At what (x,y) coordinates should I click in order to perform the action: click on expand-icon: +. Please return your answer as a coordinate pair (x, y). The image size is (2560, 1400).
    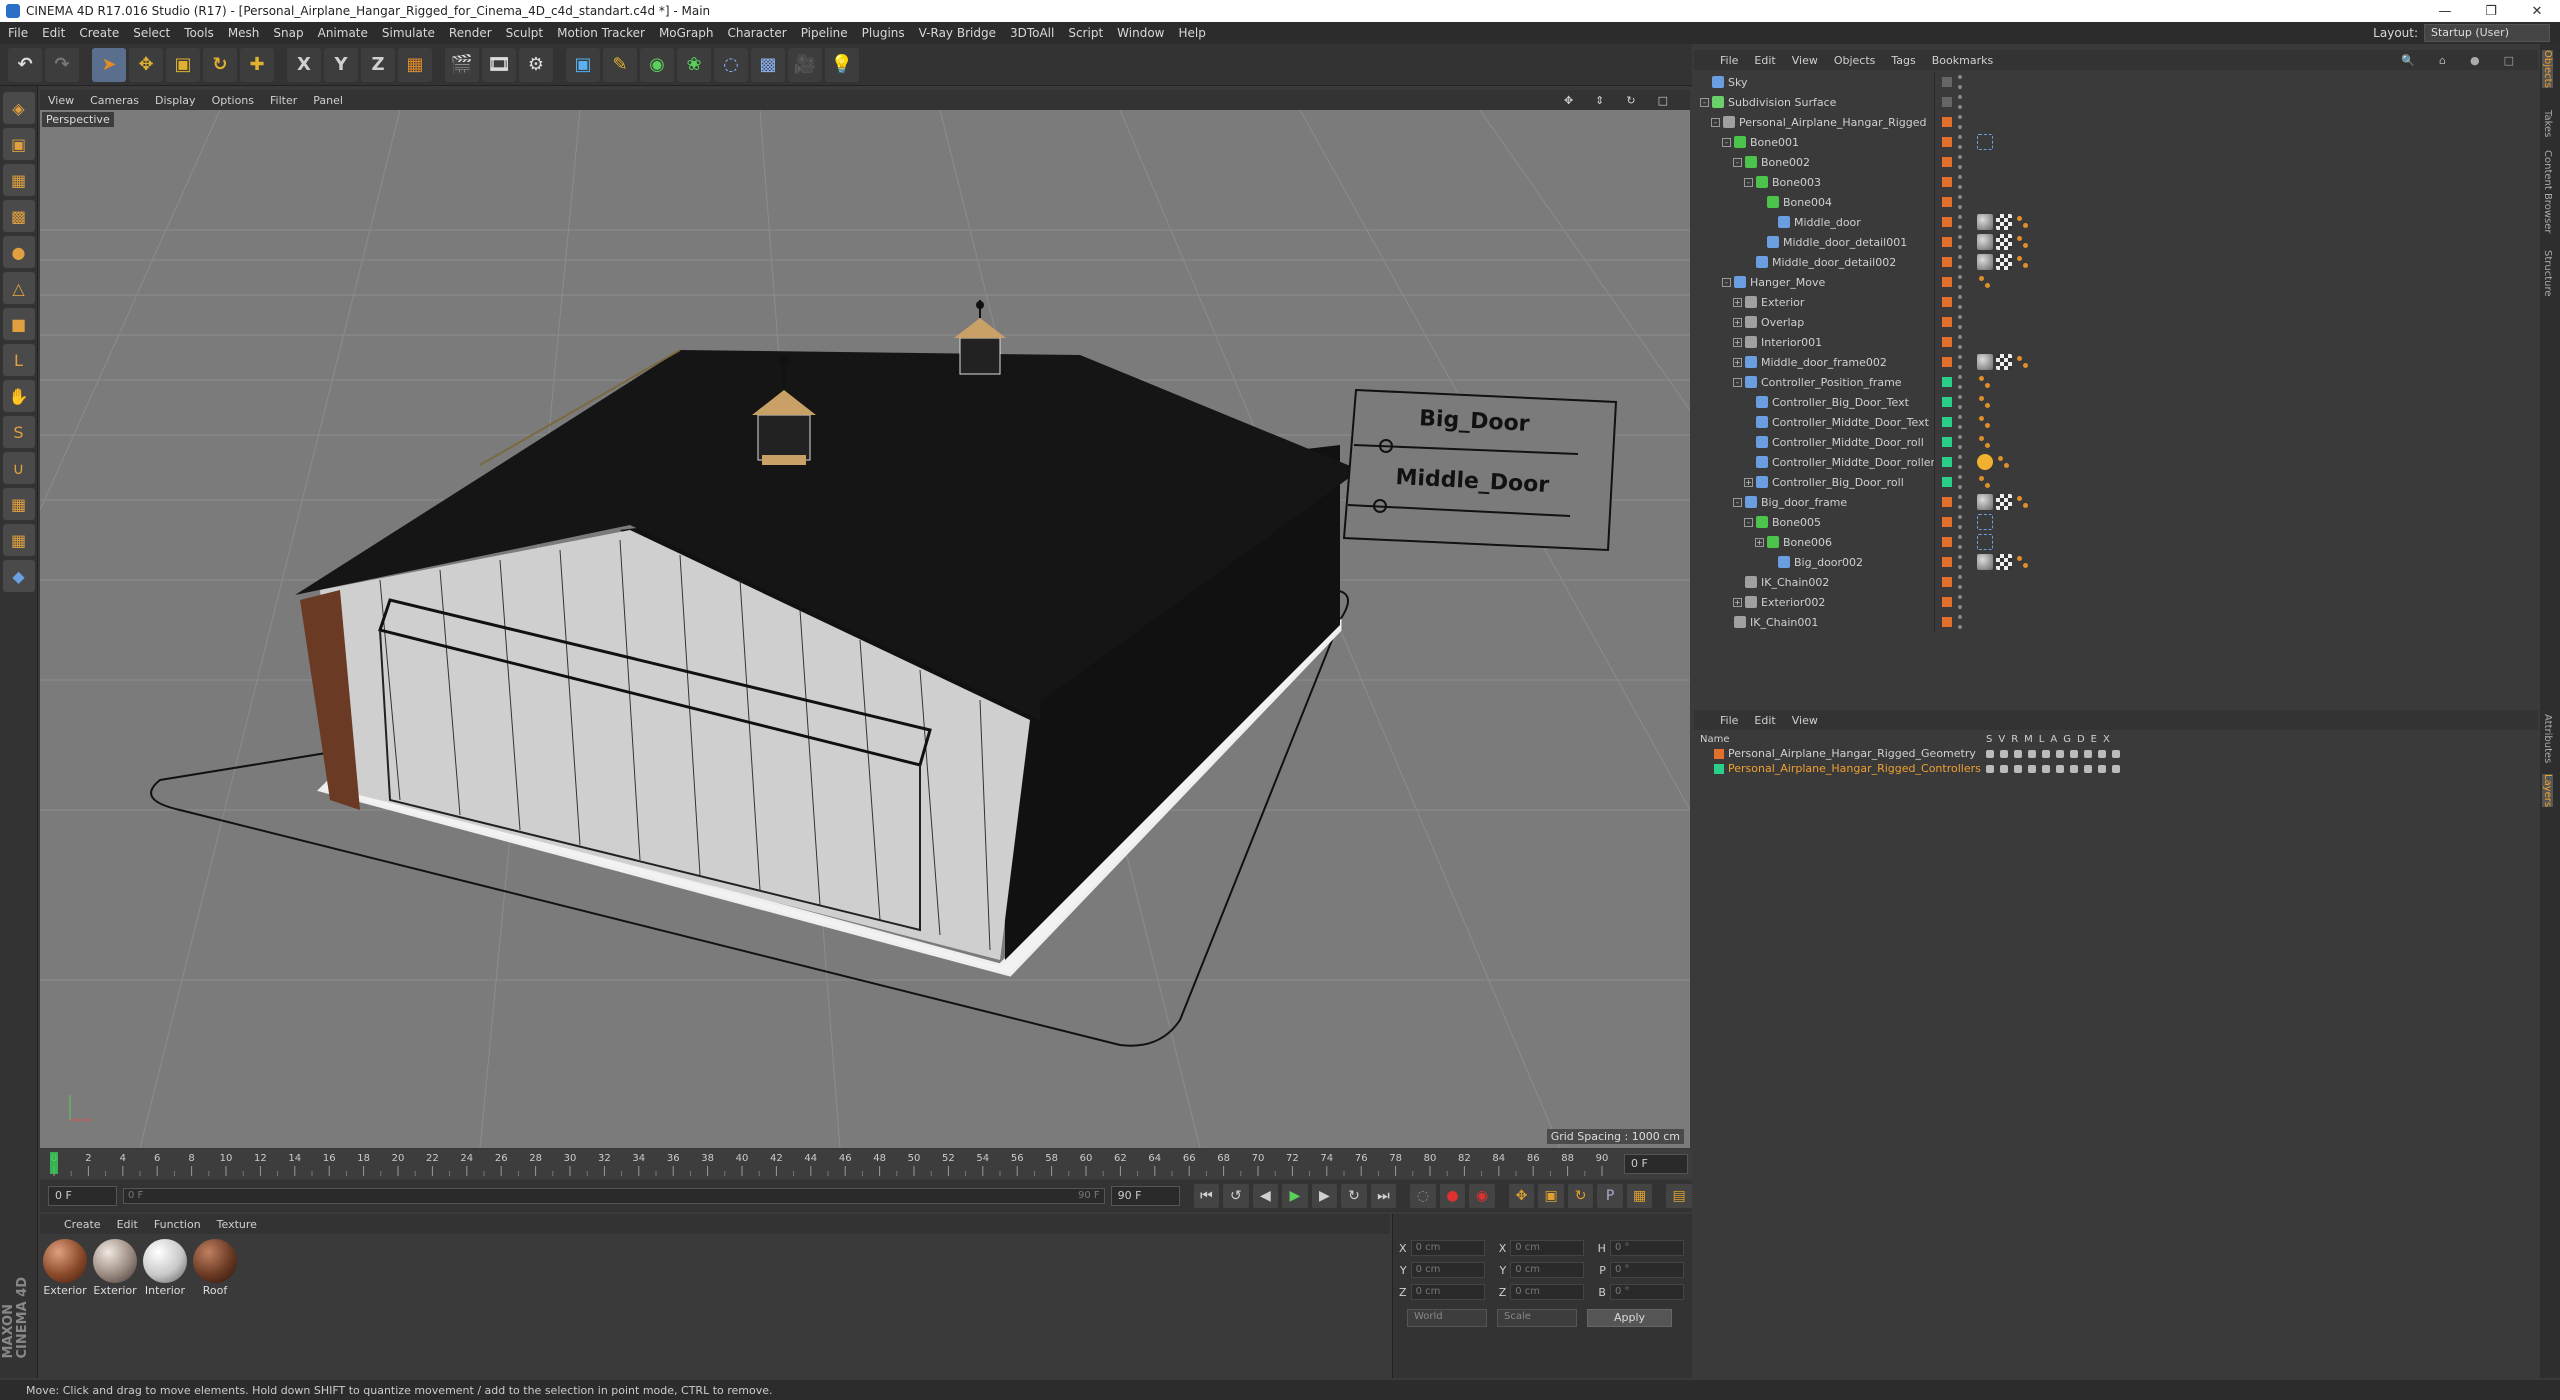
    Looking at the image, I should click on (1737, 342).